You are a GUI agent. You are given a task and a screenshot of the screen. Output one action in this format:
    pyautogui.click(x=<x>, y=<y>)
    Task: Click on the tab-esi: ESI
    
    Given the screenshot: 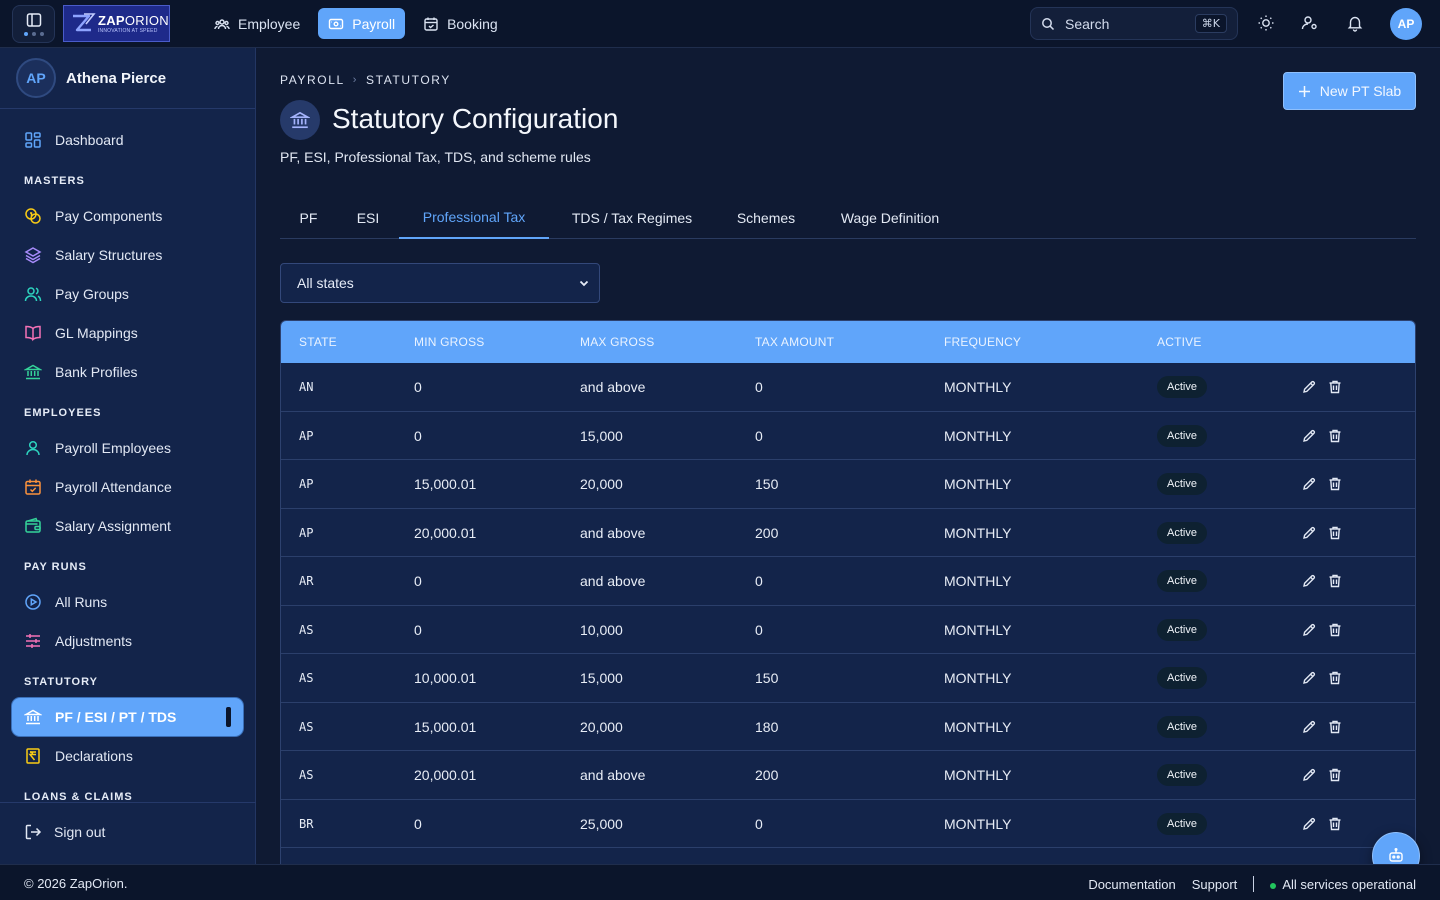 What is the action you would take?
    pyautogui.click(x=368, y=217)
    